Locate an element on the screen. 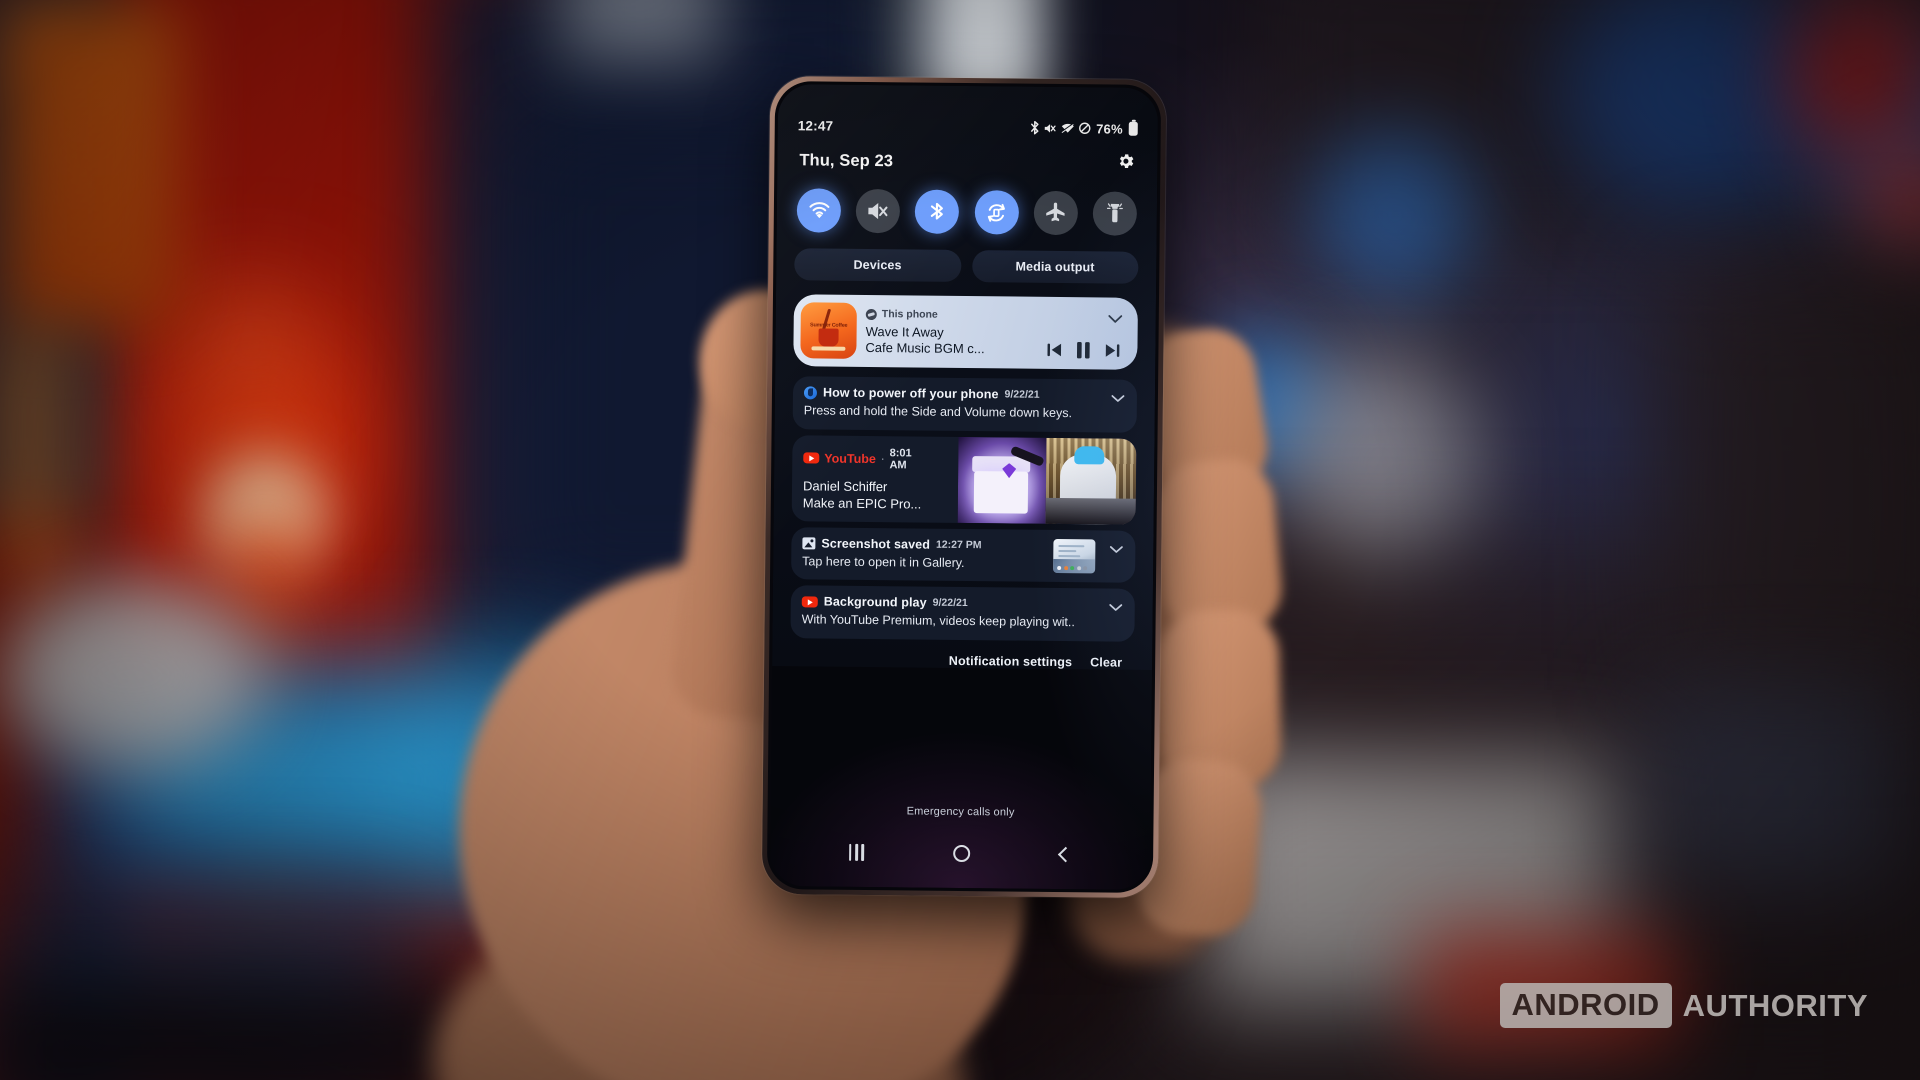 This screenshot has height=1080, width=1920. shade-header: Thu, Sep 23 is located at coordinates (967, 156).